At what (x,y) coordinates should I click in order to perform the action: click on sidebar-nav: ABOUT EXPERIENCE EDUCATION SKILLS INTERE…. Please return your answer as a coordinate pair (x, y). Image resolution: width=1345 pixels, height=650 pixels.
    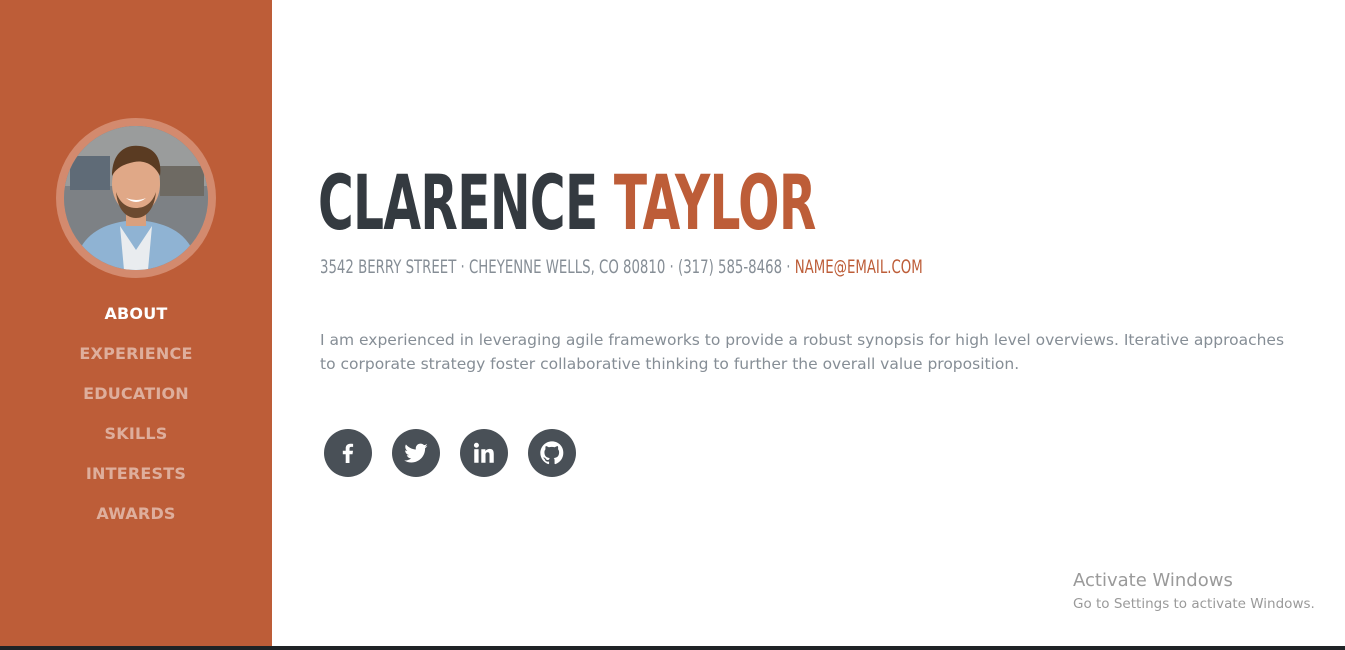
    Looking at the image, I should click on (136, 418).